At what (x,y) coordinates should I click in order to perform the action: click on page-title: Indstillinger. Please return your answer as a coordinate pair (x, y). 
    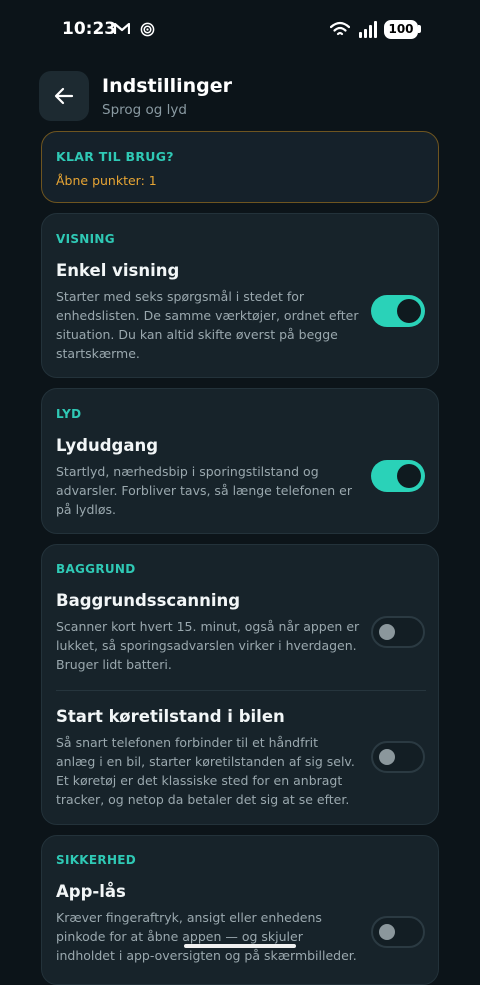
    Looking at the image, I should click on (167, 86).